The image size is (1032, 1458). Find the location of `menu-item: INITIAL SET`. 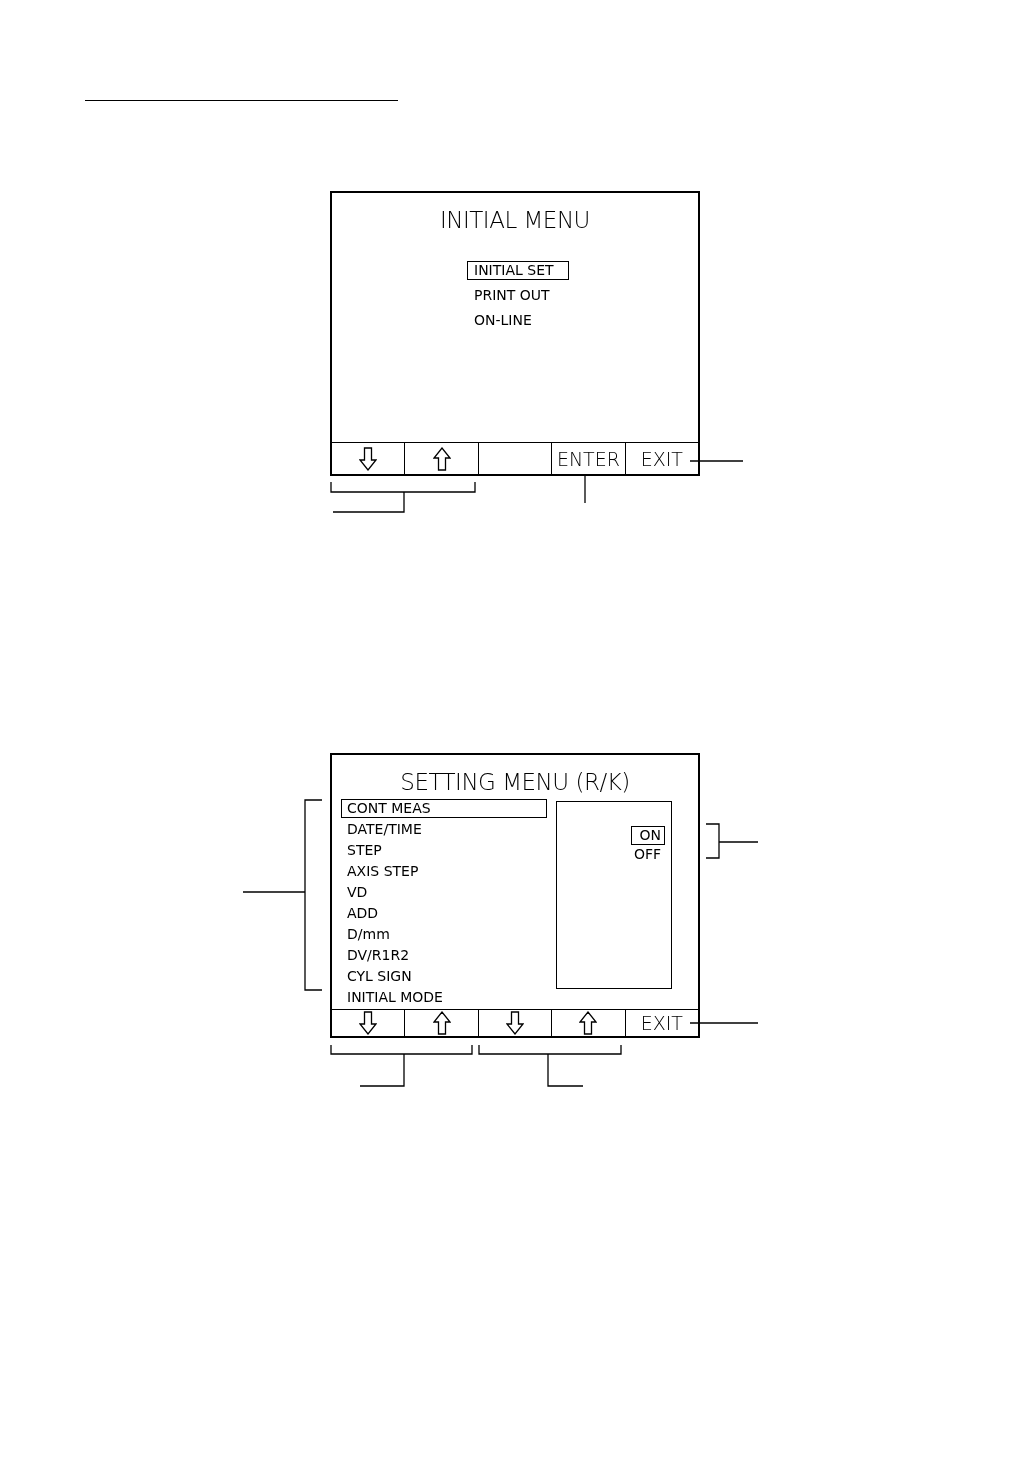

menu-item: INITIAL SET is located at coordinates (518, 270).